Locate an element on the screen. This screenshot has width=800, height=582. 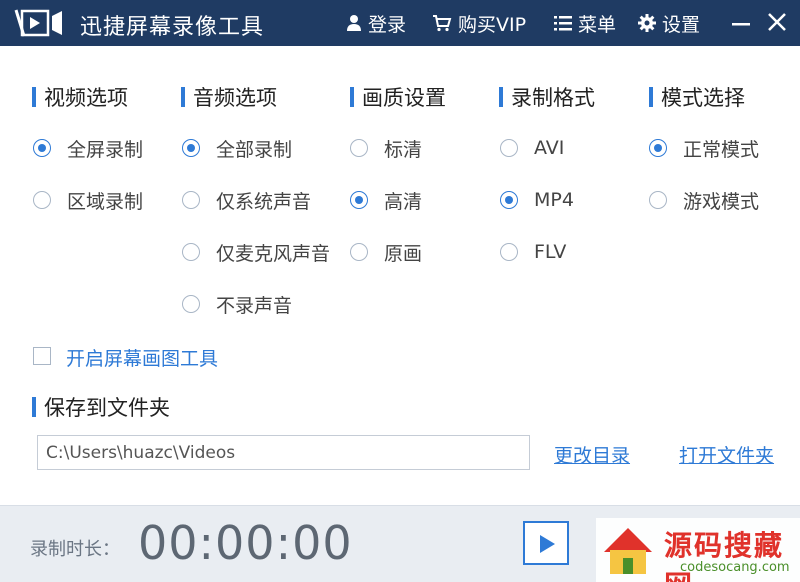
login-label: 登录 is located at coordinates (387, 24).